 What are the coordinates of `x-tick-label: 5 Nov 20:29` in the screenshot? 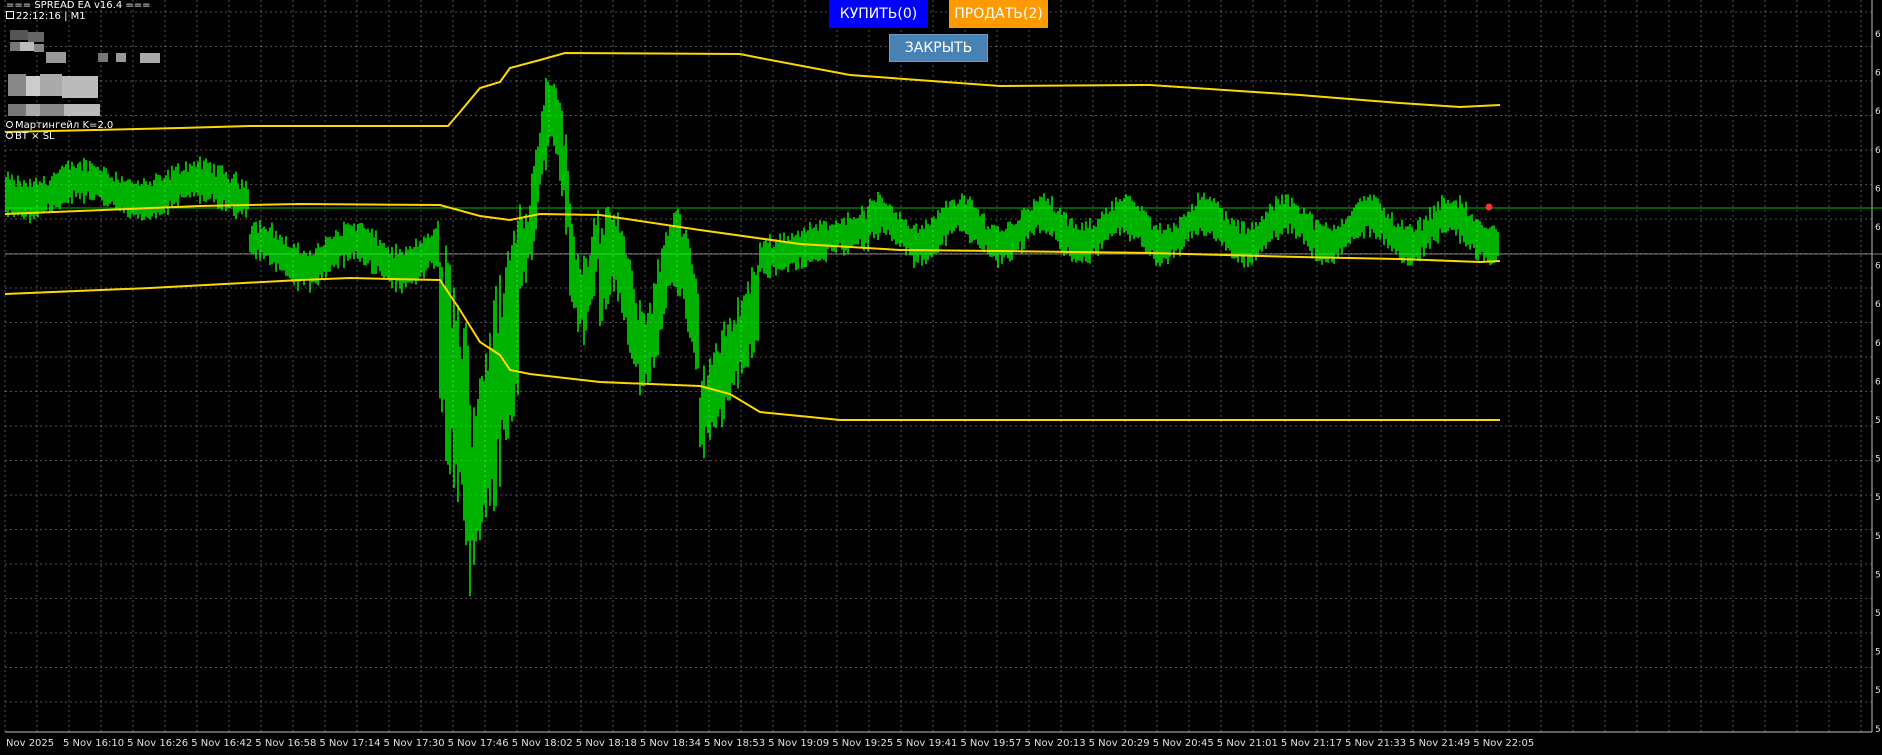 It's located at (1119, 743).